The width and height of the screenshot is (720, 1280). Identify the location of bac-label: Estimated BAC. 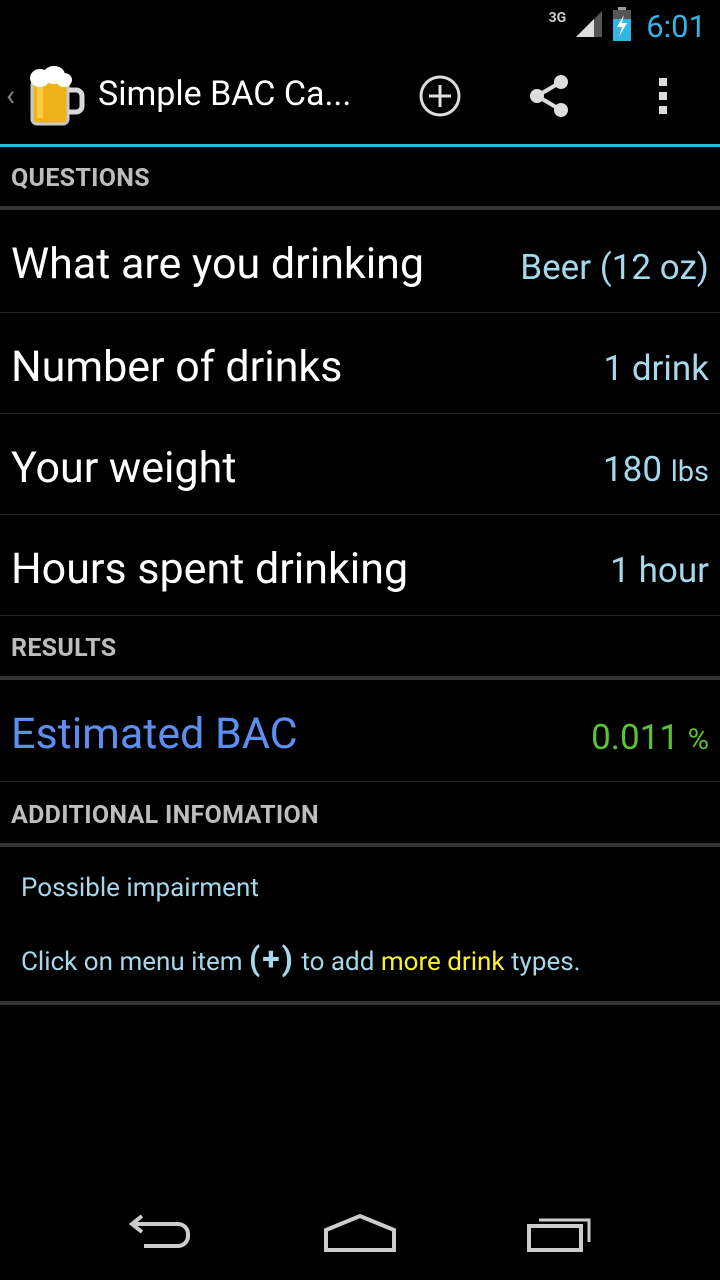
(154, 734).